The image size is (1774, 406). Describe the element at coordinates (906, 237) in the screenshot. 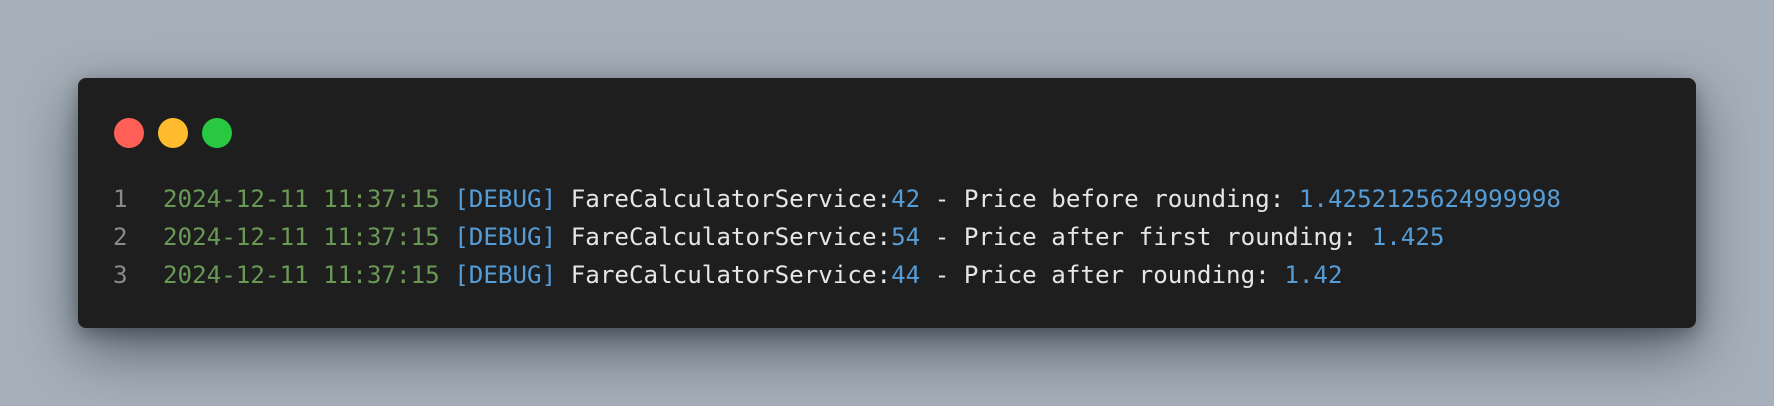

I see `log-source-line: 54` at that location.